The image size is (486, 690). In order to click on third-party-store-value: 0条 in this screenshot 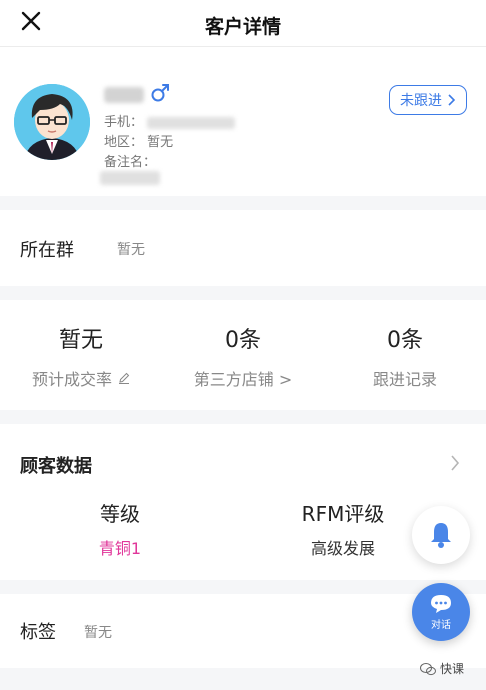, I will do `click(243, 340)`.